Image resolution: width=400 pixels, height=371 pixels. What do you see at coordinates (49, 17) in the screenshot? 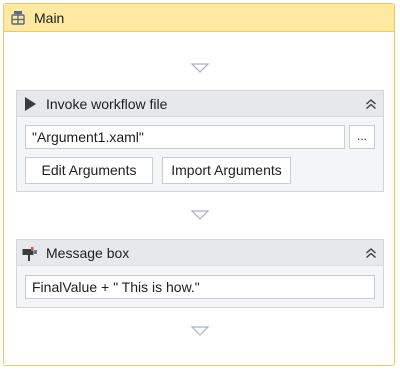
I see `sequence-title: Main` at bounding box center [49, 17].